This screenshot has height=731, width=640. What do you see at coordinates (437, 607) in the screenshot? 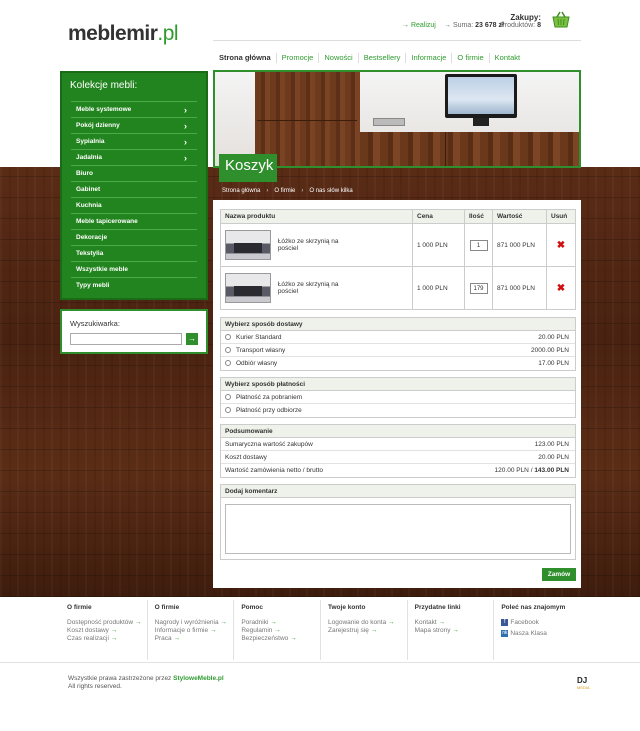
I see `footer-column-title: Przydatne linki` at bounding box center [437, 607].